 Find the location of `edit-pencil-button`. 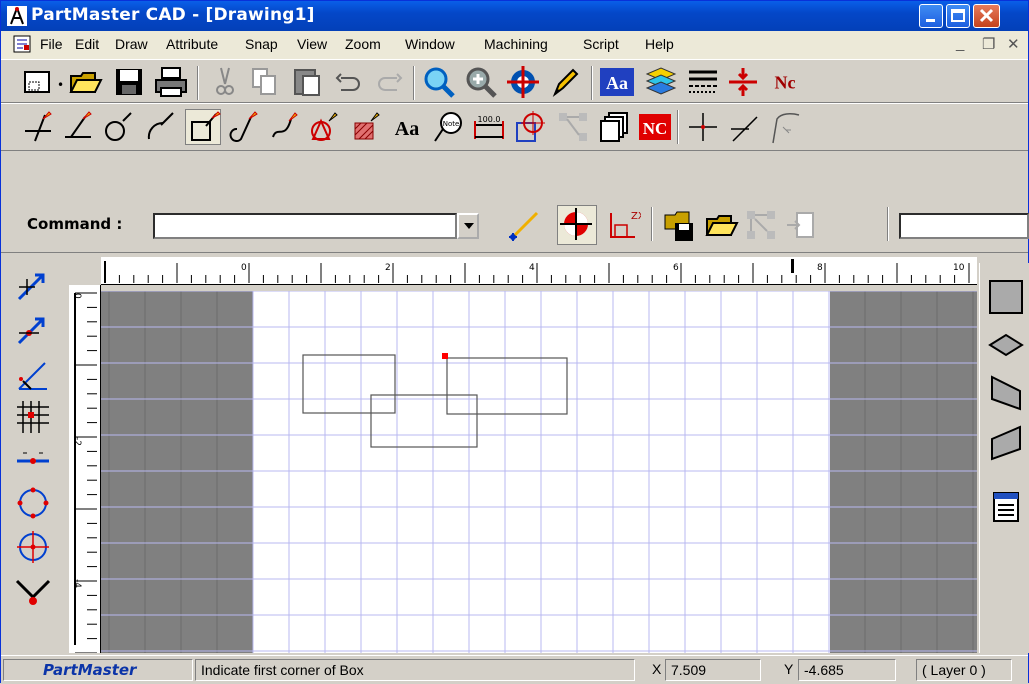

edit-pencil-button is located at coordinates (565, 82).